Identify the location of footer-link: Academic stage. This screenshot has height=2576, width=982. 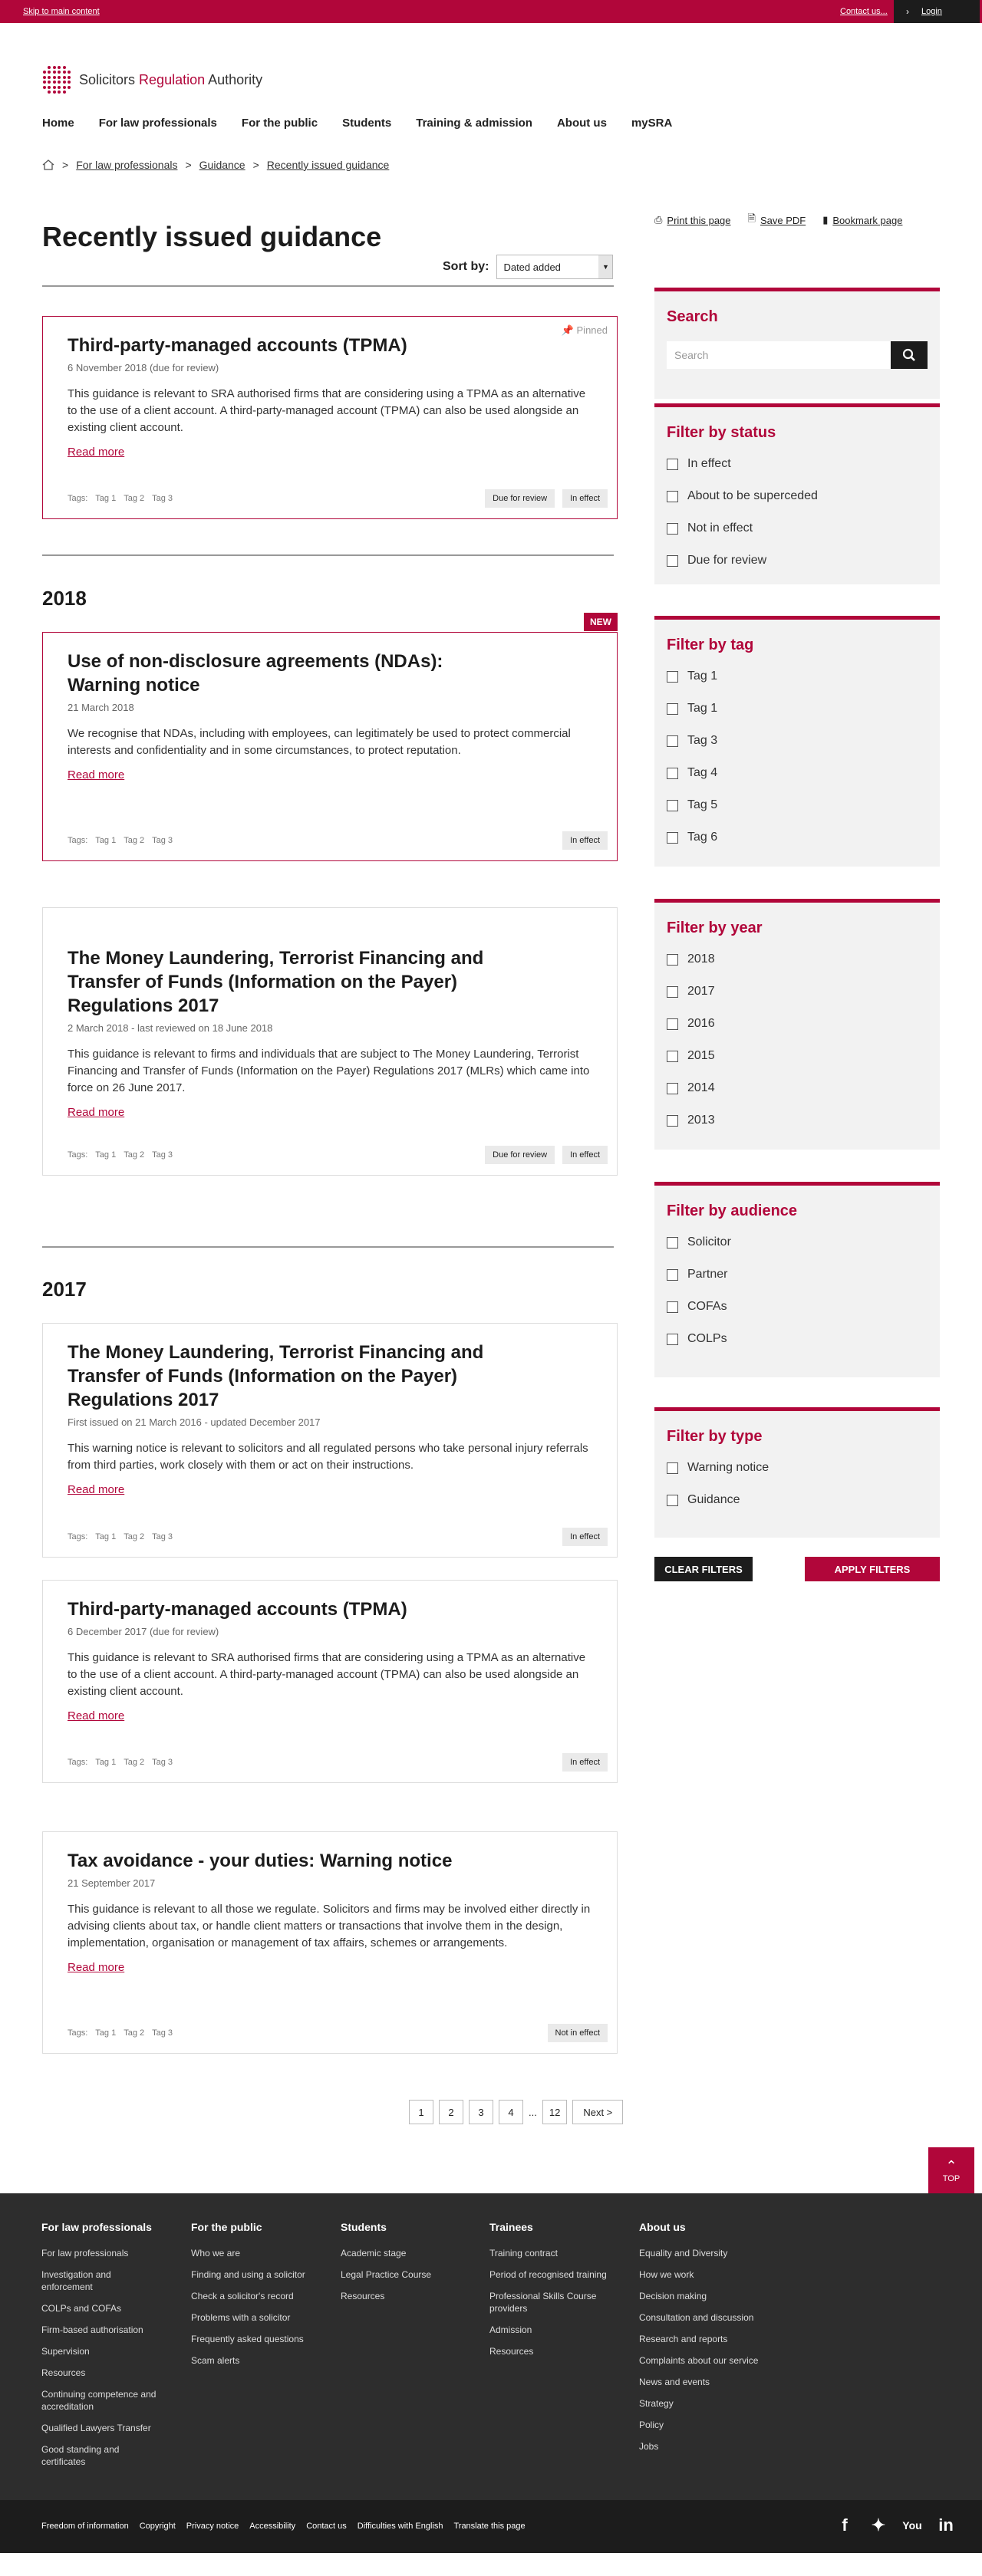
(410, 2253).